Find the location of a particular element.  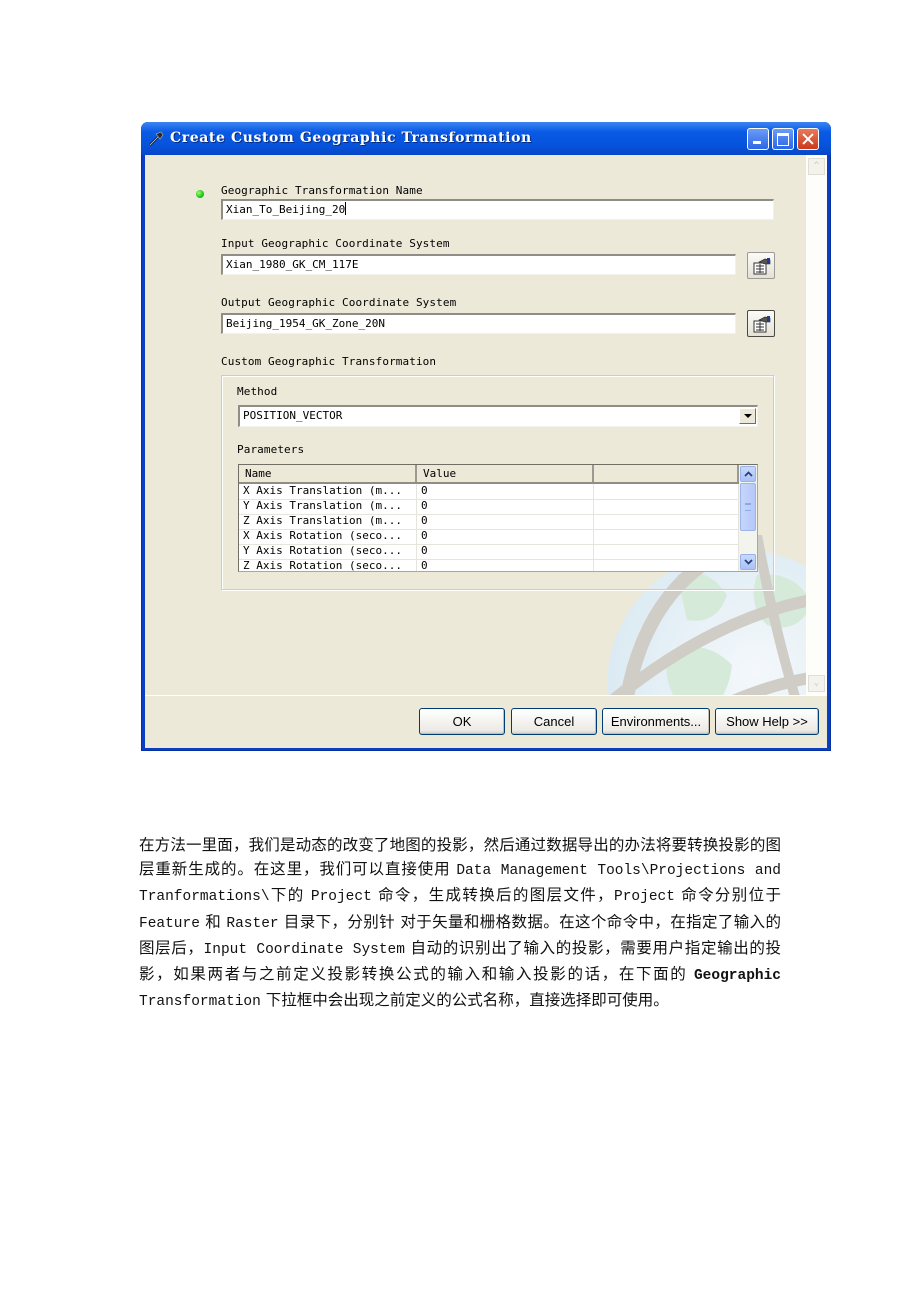

ok-button: OK is located at coordinates (462, 721).